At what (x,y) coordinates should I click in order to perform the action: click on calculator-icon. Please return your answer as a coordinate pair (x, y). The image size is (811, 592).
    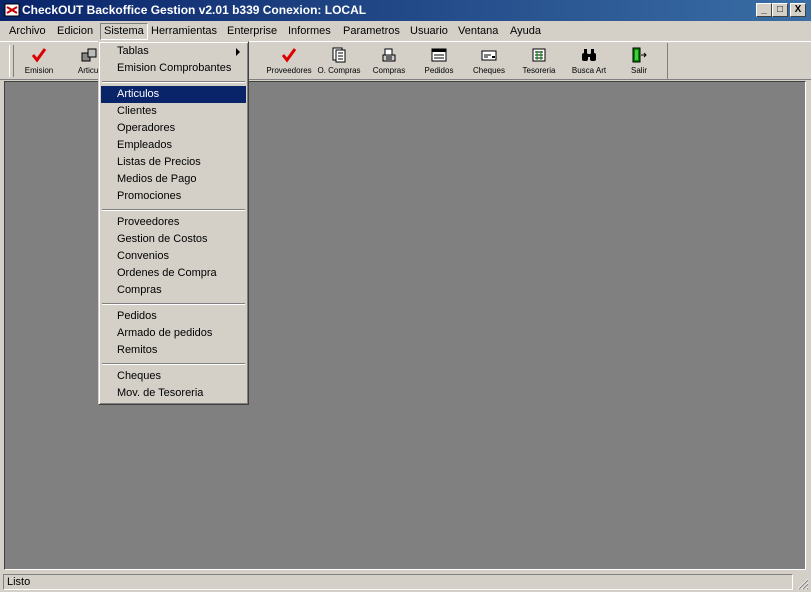
    Looking at the image, I should click on (539, 55).